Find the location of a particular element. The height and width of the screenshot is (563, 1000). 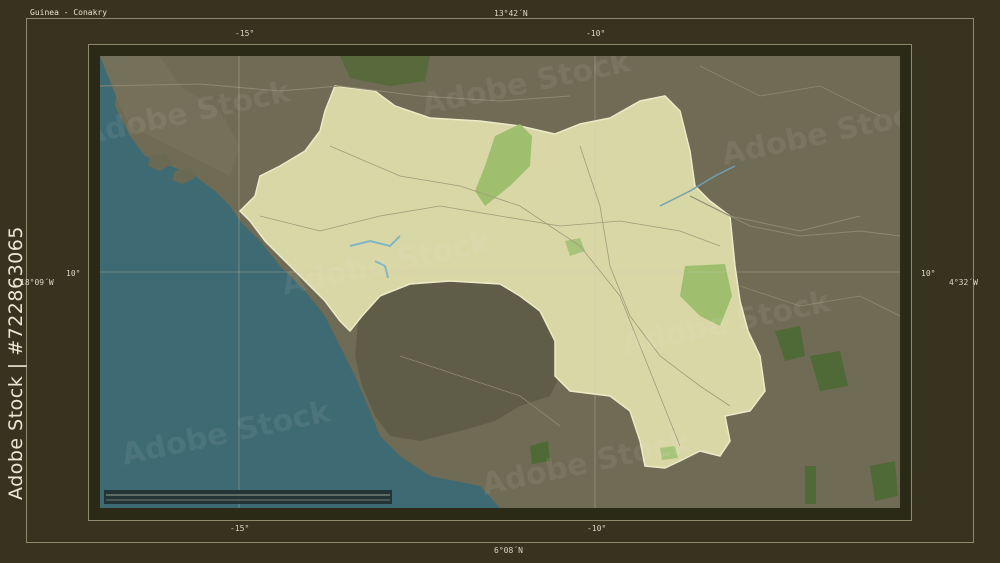

grid-label-top-right: -10° is located at coordinates (596, 33).